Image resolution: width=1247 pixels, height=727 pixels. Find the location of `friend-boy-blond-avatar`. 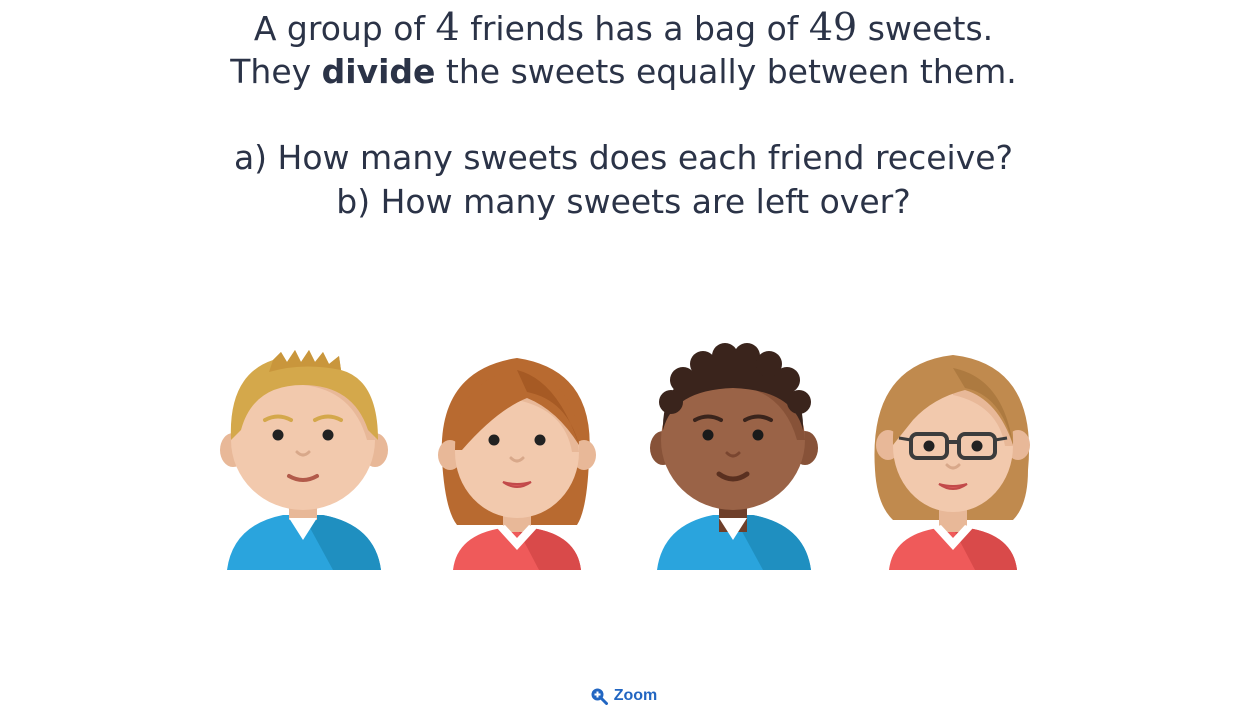

friend-boy-blond-avatar is located at coordinates (304, 460).